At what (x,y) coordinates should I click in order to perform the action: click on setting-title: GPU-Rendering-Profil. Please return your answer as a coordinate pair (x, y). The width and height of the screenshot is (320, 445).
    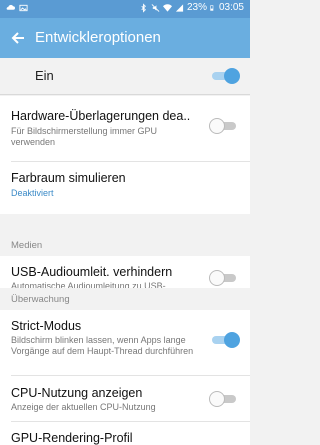
    Looking at the image, I should click on (72, 438).